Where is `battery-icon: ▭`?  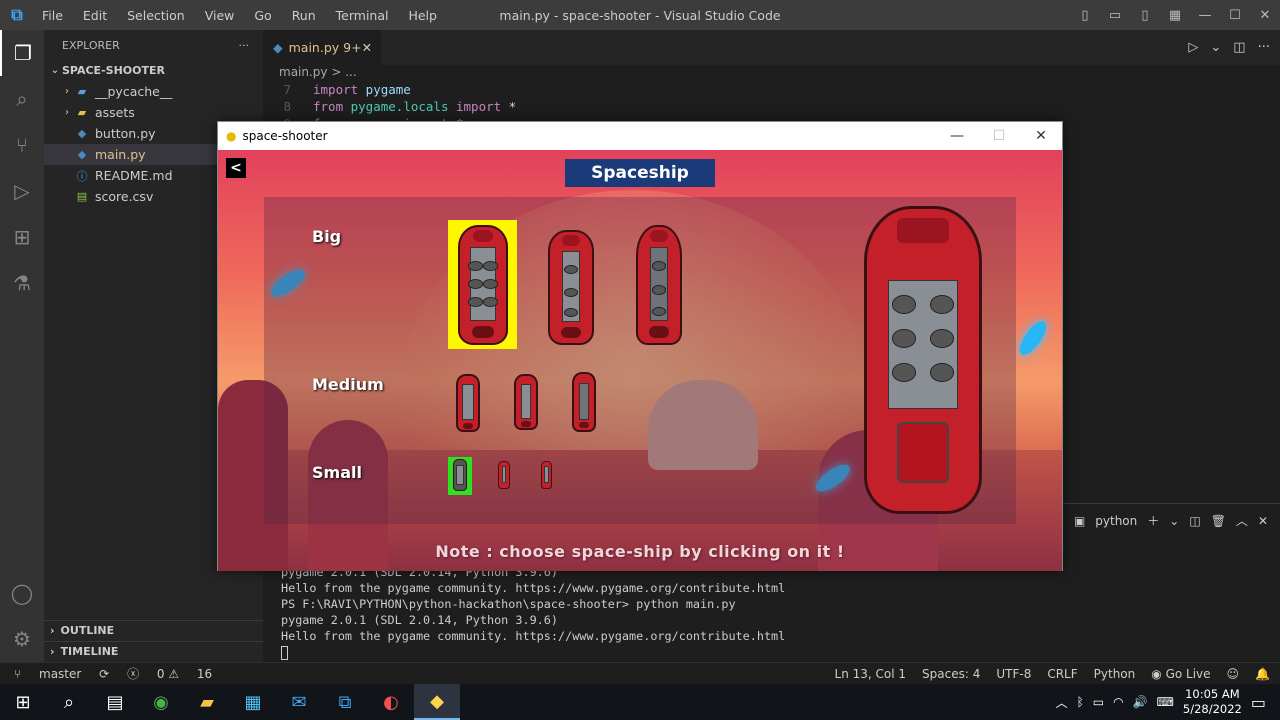 battery-icon: ▭ is located at coordinates (1098, 702).